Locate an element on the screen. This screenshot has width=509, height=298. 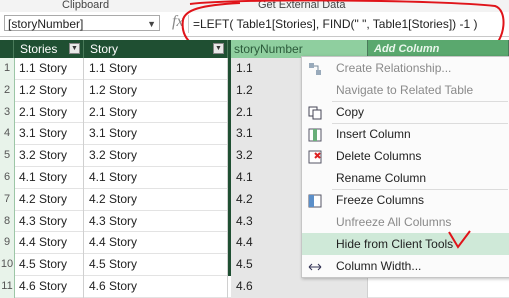
row-number: 3 is located at coordinates (7, 112).